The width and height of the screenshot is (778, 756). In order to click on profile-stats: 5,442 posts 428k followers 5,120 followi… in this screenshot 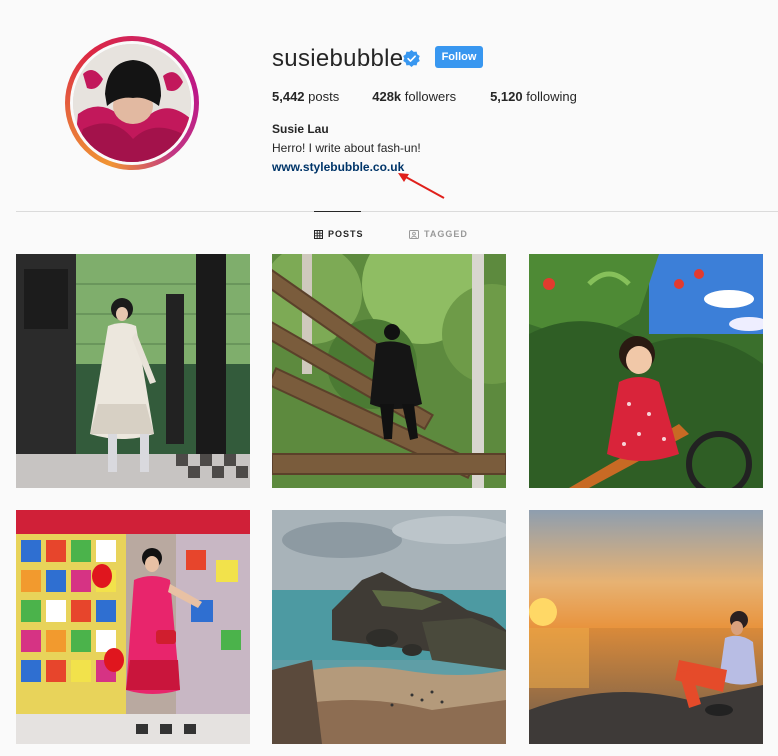, I will do `click(441, 97)`.